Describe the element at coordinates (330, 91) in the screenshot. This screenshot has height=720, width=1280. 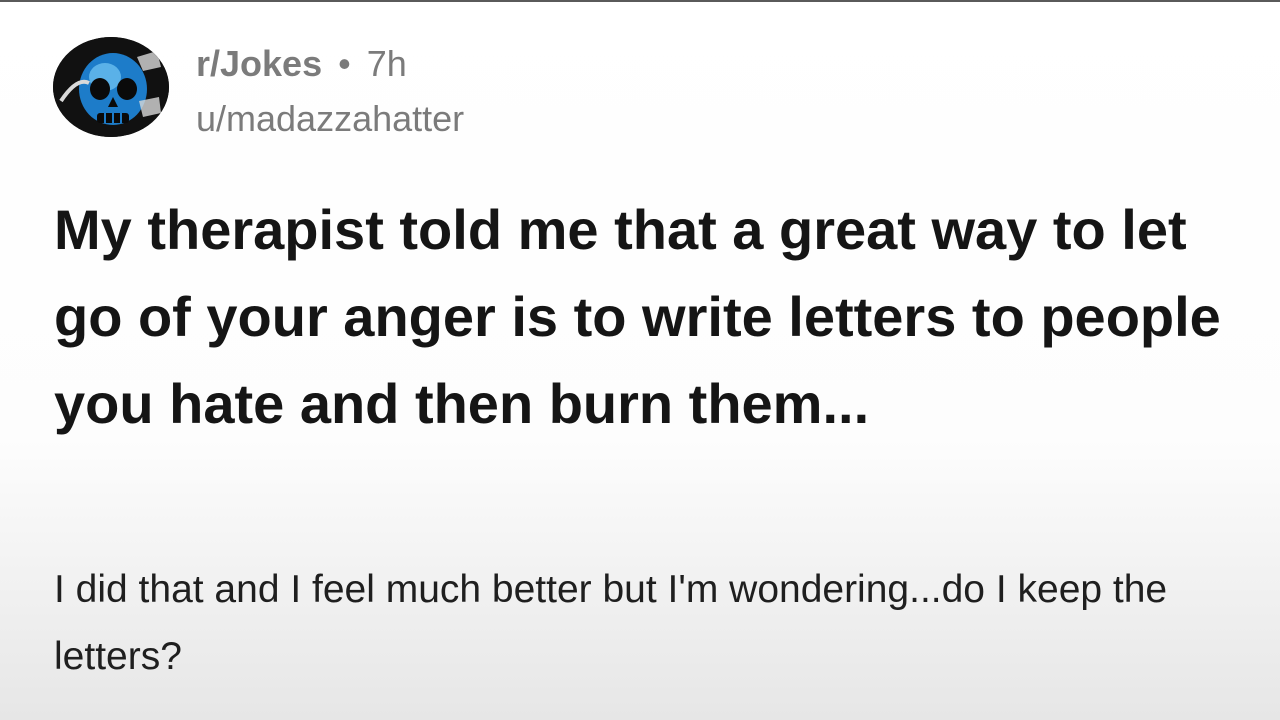
I see `post-header-meta: r/Jokes • 7h u/madazzahatter` at that location.